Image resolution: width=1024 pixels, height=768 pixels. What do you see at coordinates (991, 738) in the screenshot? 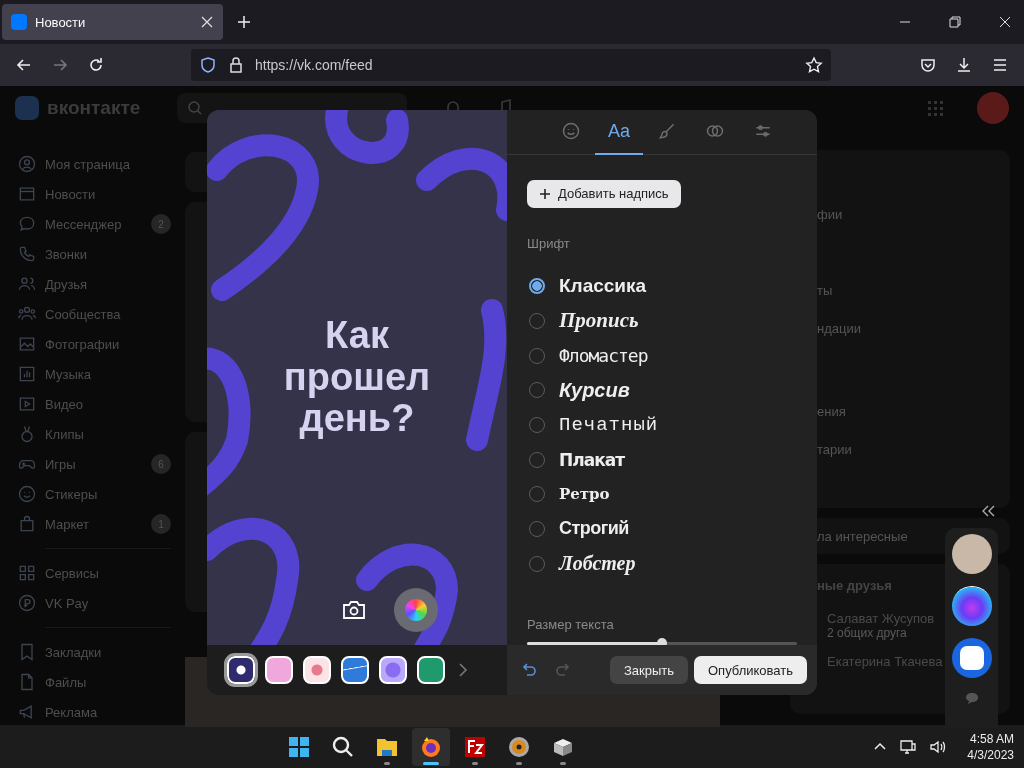
I see `clock-time: 4:58 AM` at bounding box center [991, 738].